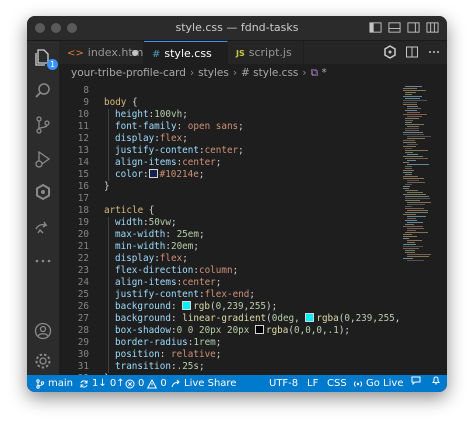 The width and height of the screenshot is (474, 426). What do you see at coordinates (229, 175) in the screenshot?
I see `code-line: 15 color: #10214e;` at bounding box center [229, 175].